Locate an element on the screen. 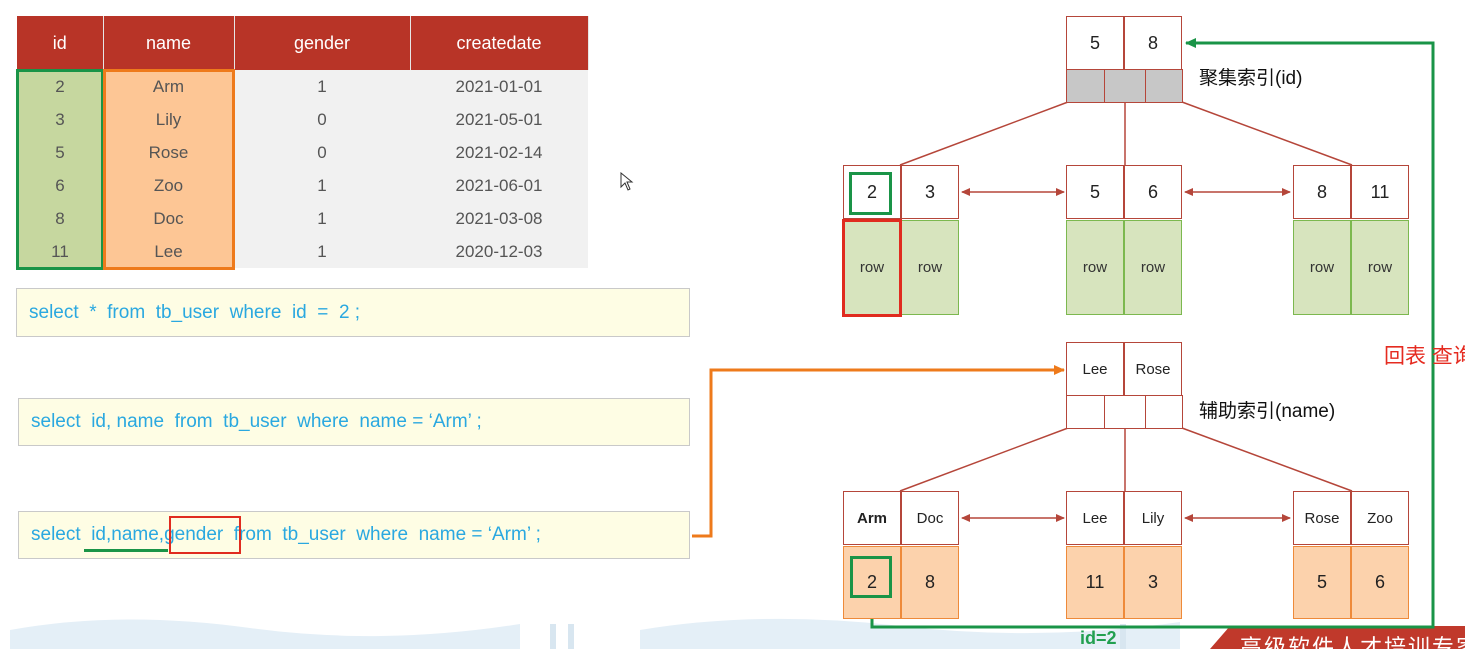  clustered-leaf-key: 11 is located at coordinates (1380, 192).